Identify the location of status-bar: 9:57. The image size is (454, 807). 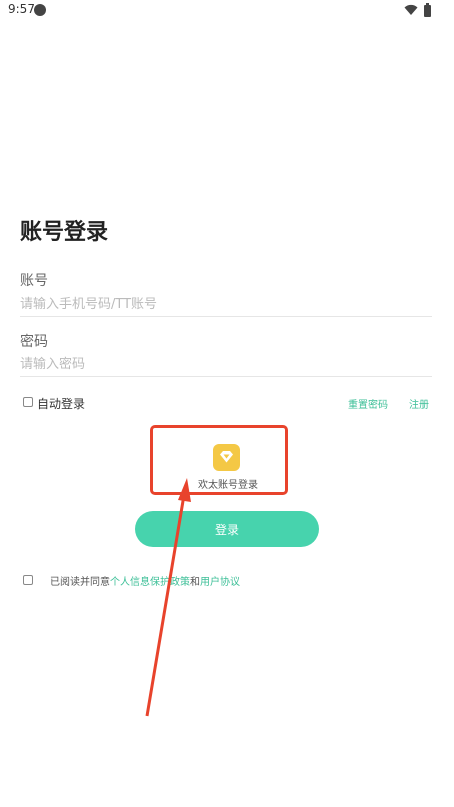
(227, 11).